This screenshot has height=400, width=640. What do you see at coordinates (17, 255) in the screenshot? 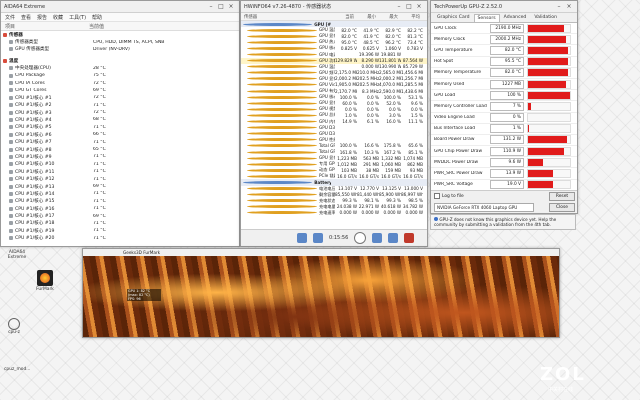
I see `desktop-icon-aida64: AIDA64 Extreme` at bounding box center [17, 255].